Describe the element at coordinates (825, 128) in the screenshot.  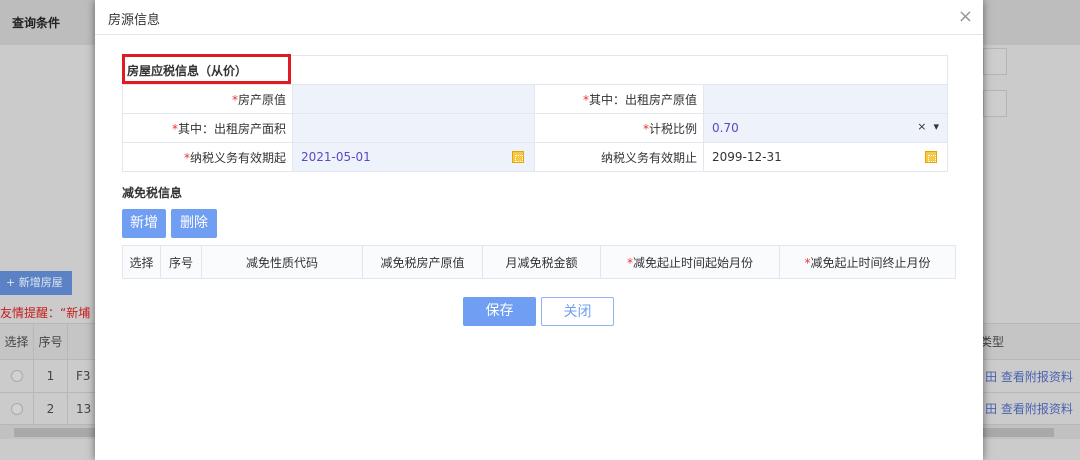
I see `tax-ratio-select: 0.70 × ▾` at that location.